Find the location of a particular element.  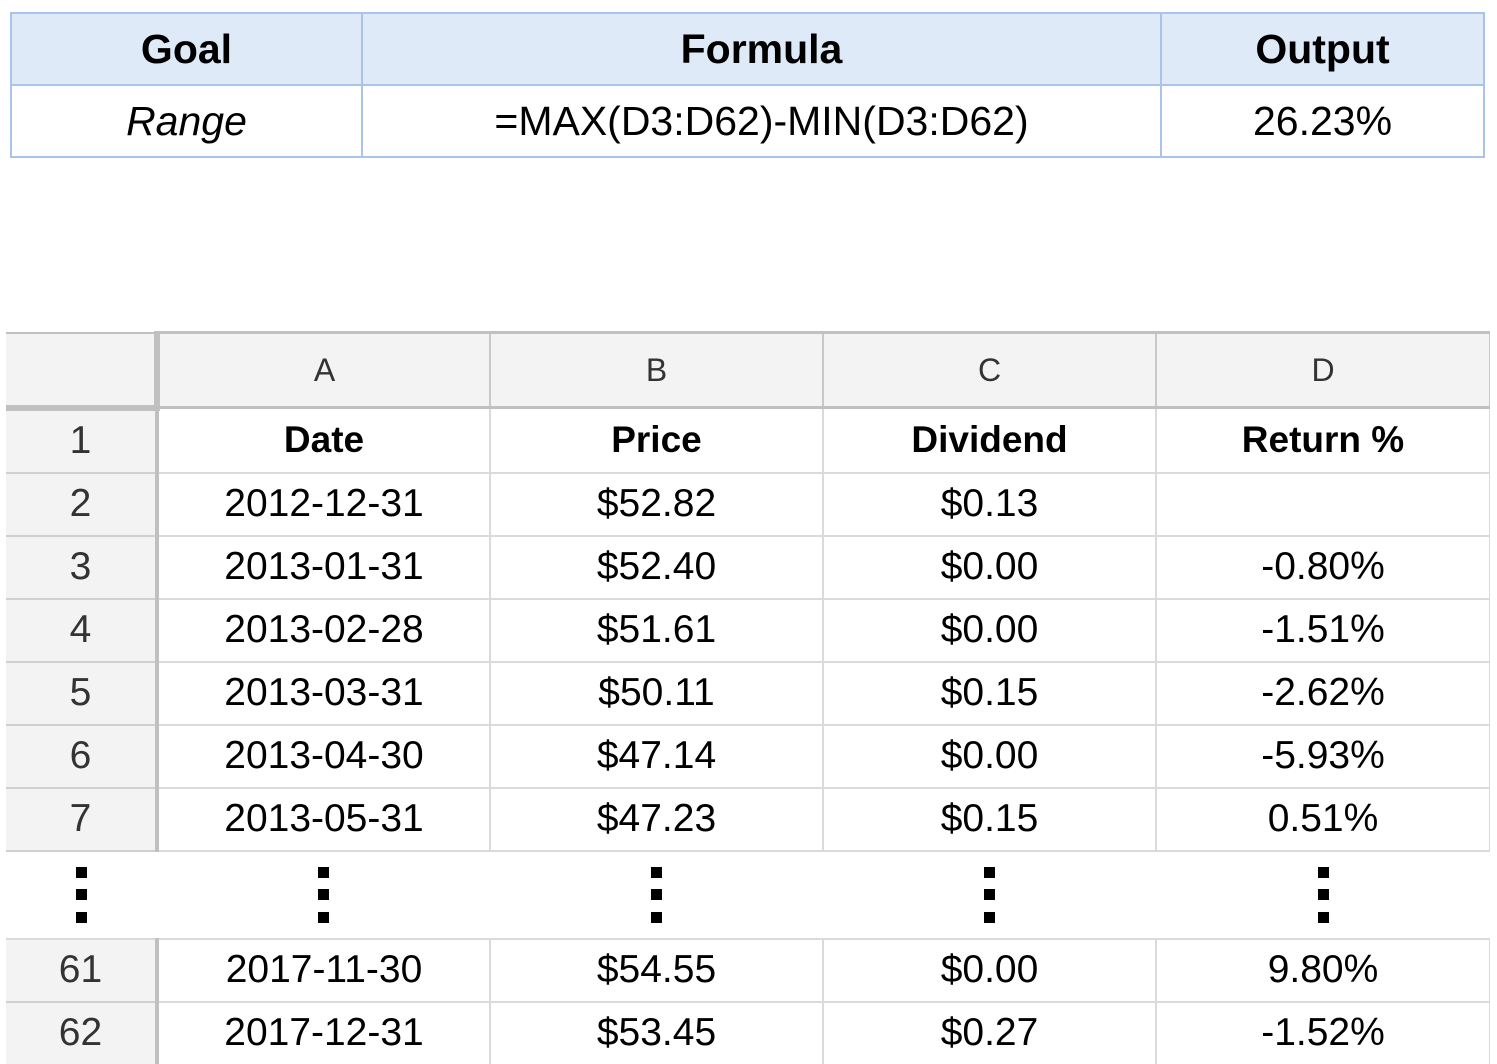

cell: 2013-04-30 is located at coordinates (324, 756).